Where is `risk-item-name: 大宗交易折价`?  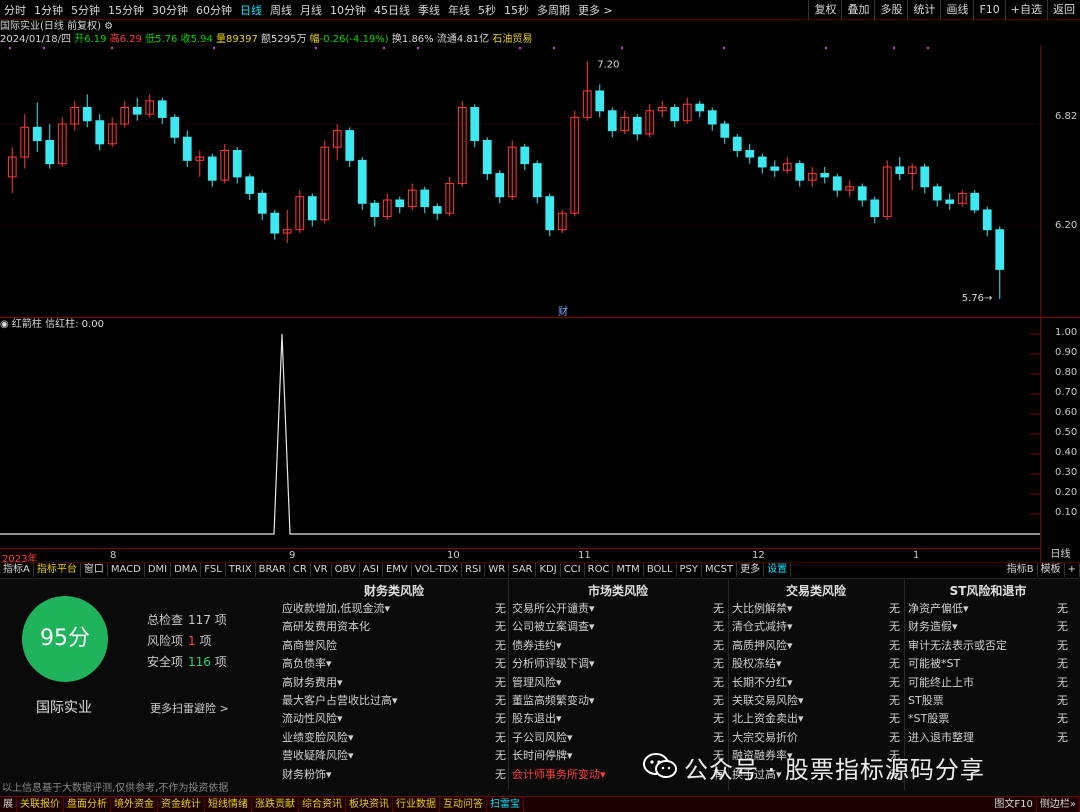 risk-item-name: 大宗交易折价 is located at coordinates (765, 737).